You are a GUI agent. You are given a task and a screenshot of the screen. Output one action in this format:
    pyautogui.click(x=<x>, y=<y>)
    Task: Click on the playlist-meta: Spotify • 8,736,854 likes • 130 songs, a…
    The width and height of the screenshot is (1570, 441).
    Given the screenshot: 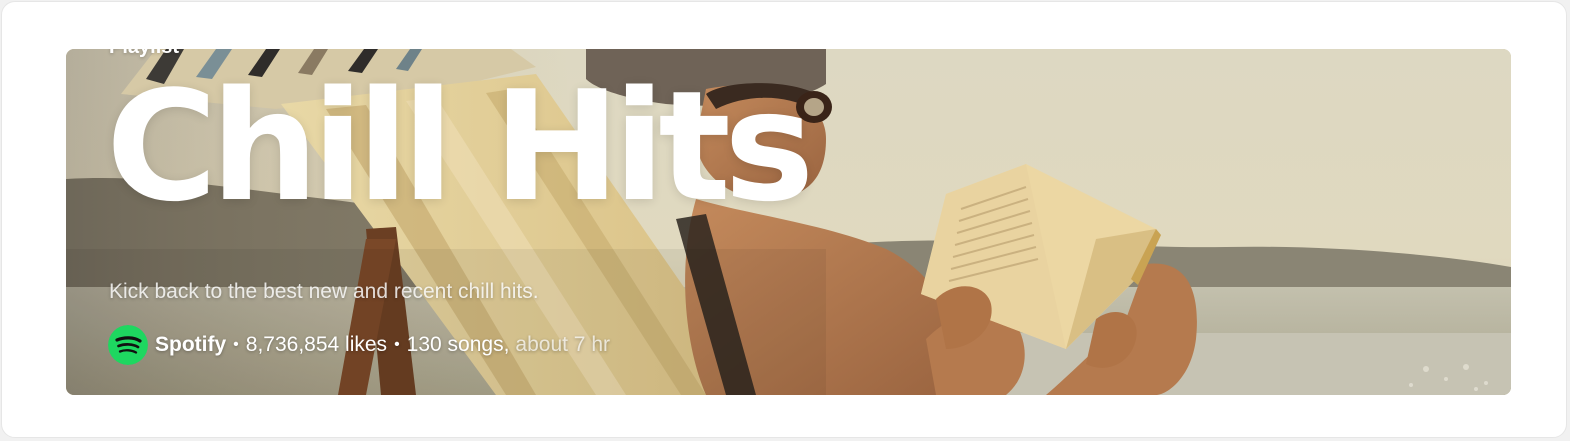 What is the action you would take?
    pyautogui.click(x=359, y=345)
    